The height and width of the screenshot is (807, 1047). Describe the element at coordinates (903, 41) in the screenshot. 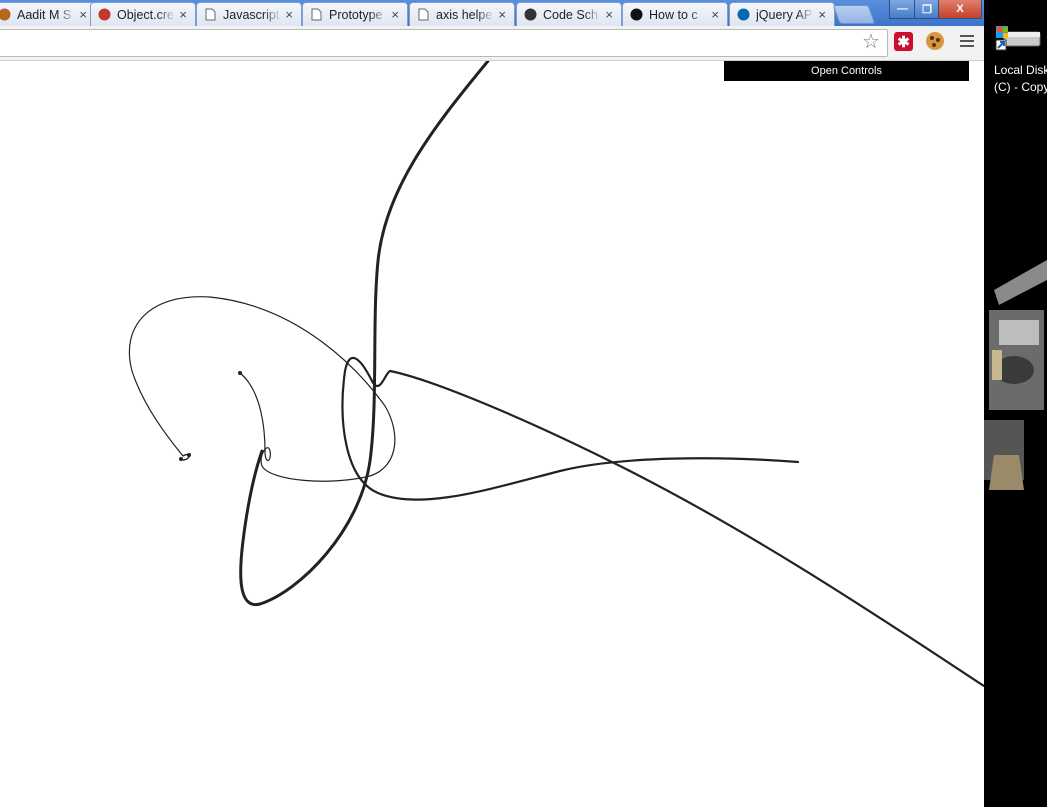

I see `lastpass-extension-icon: ✱` at that location.